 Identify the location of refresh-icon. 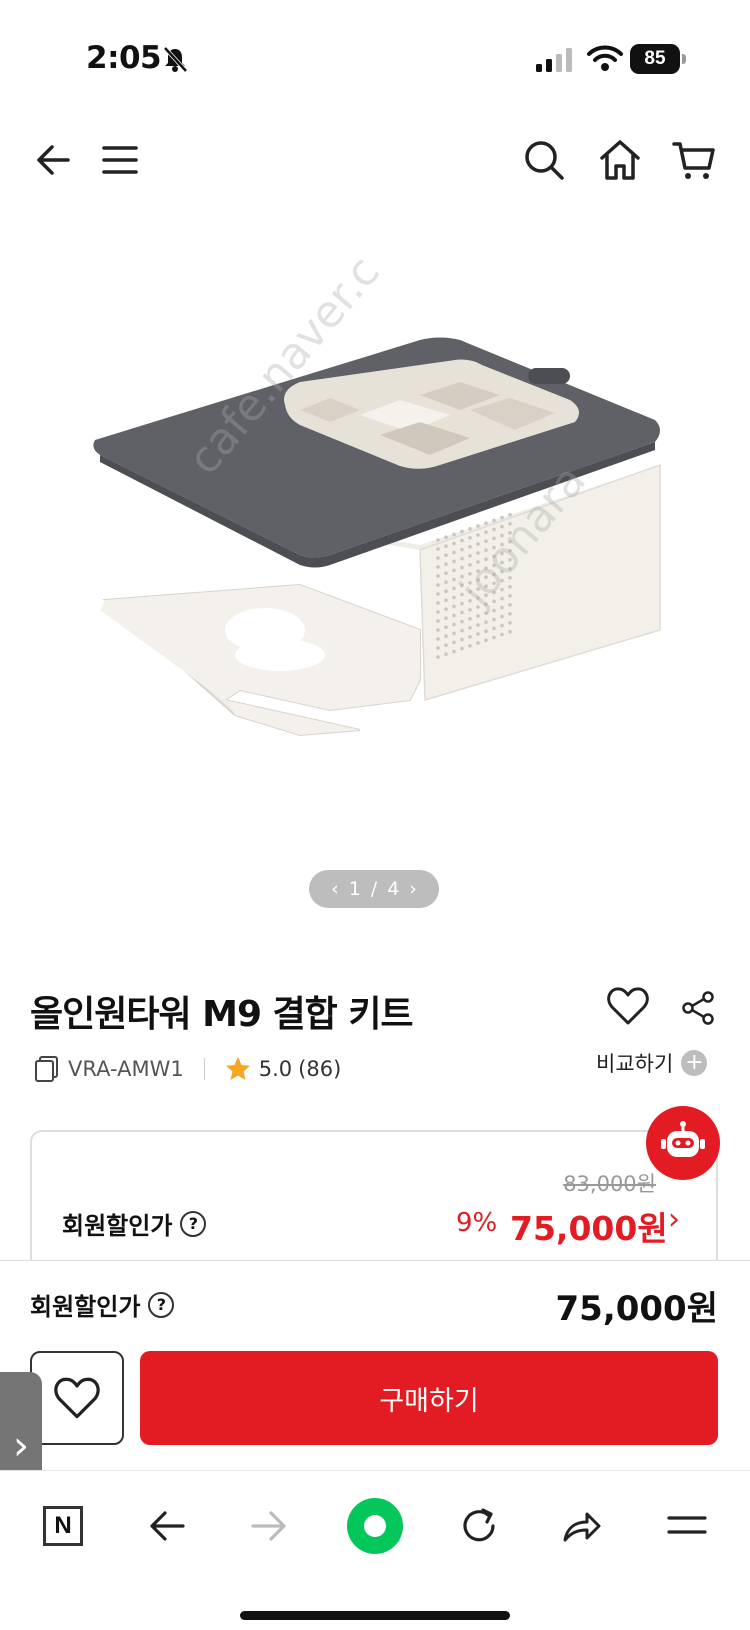
(479, 1525).